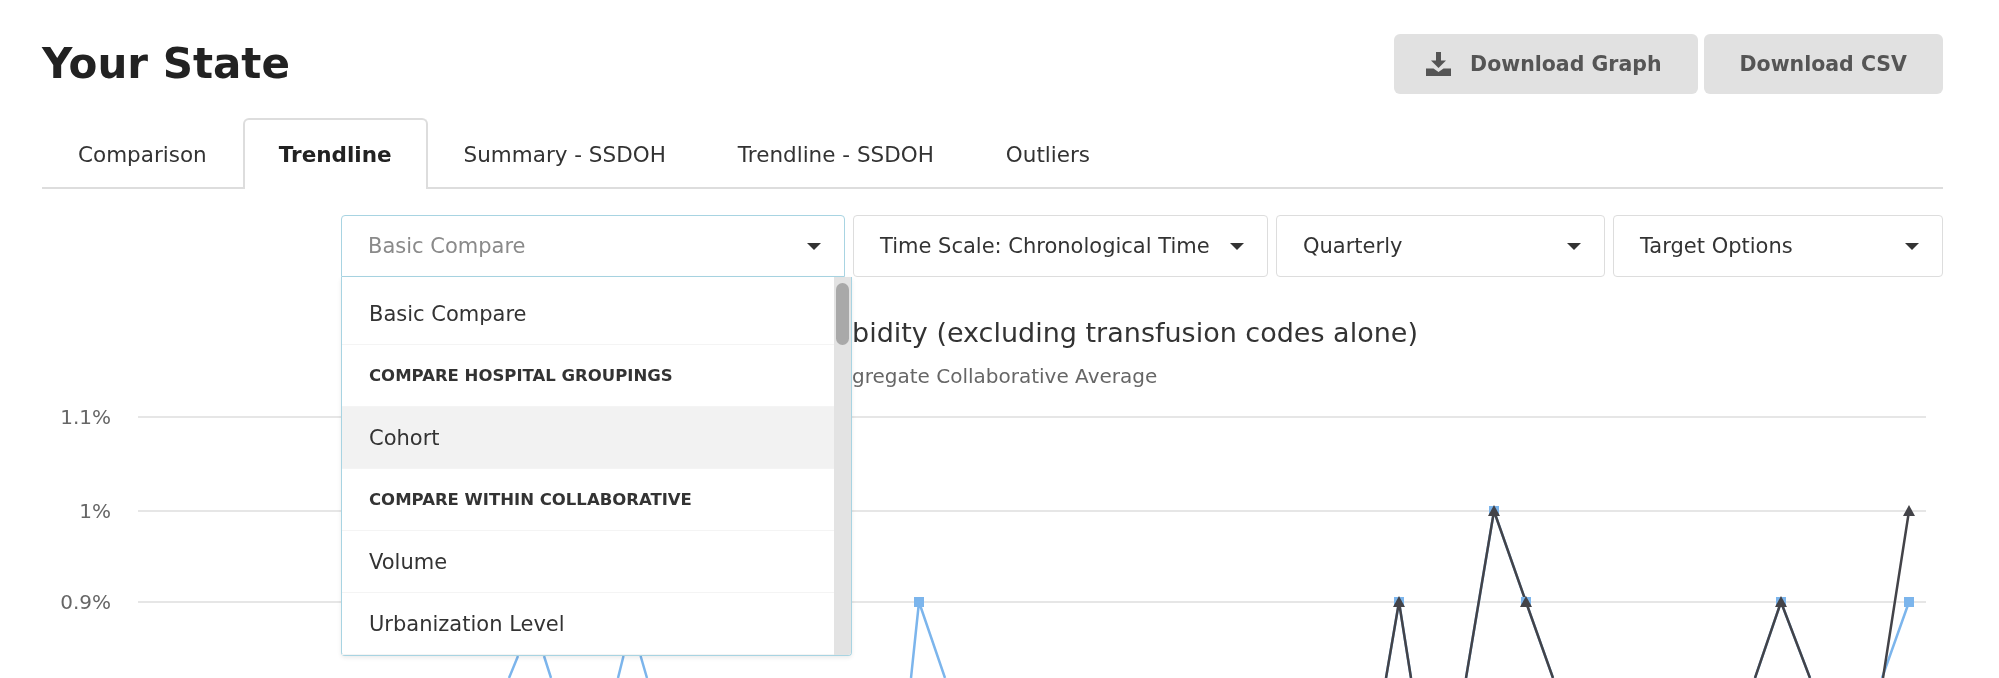 This screenshot has width=1999, height=678. Describe the element at coordinates (85, 417) in the screenshot. I see `y-axis-label: 1.1%` at that location.